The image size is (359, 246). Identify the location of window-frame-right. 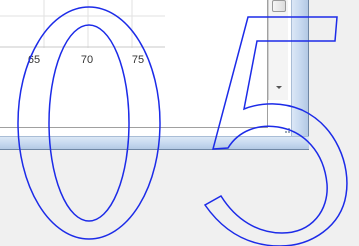
(300, 75).